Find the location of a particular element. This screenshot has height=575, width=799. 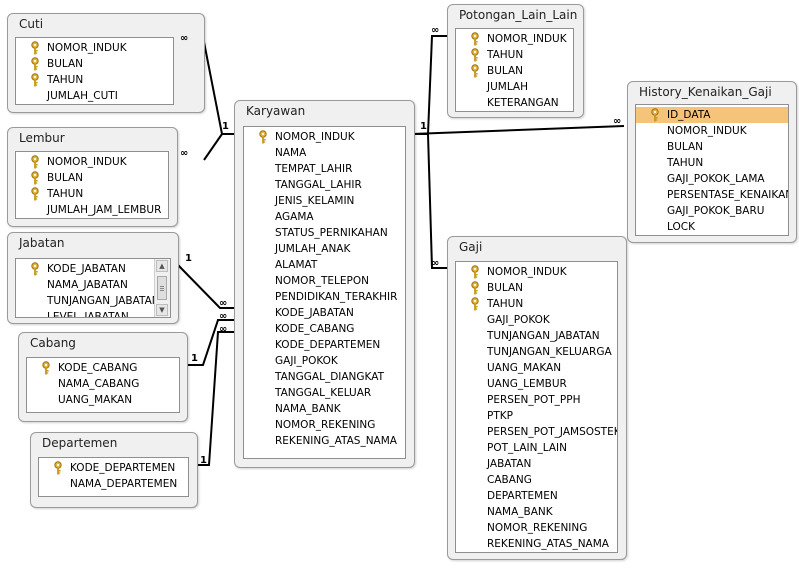

field-row: NAMA is located at coordinates (324, 153).